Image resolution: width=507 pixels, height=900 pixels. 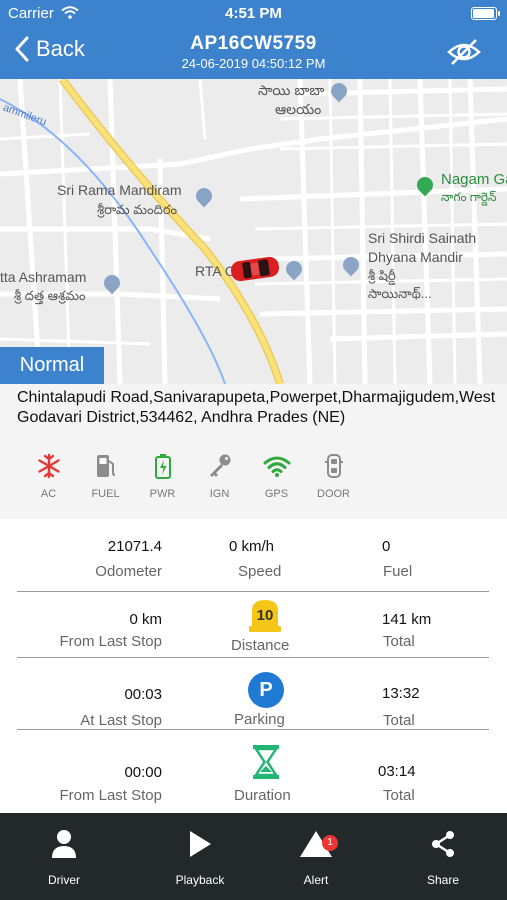 What do you see at coordinates (143, 772) in the screenshot?
I see `duration-last-stop-value: 00:00` at bounding box center [143, 772].